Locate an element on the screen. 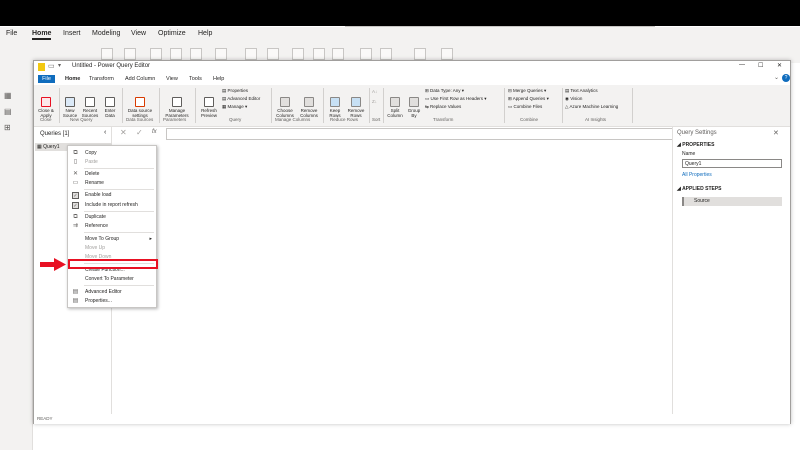 Image resolution: width=800 pixels, height=450 pixels. all-properties-link: All Properties is located at coordinates (697, 175).